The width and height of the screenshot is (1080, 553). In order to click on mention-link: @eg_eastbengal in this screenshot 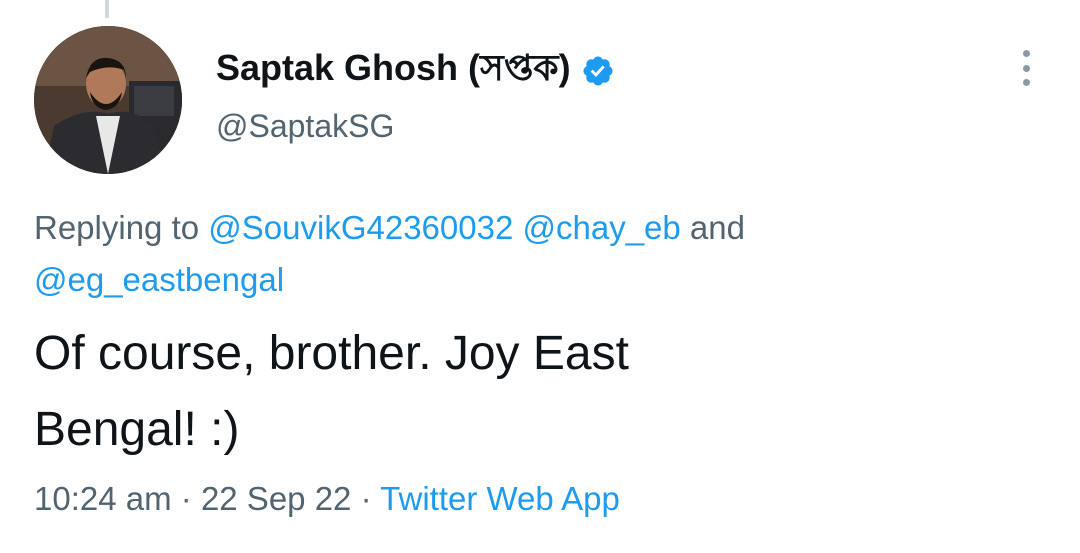, I will do `click(159, 279)`.